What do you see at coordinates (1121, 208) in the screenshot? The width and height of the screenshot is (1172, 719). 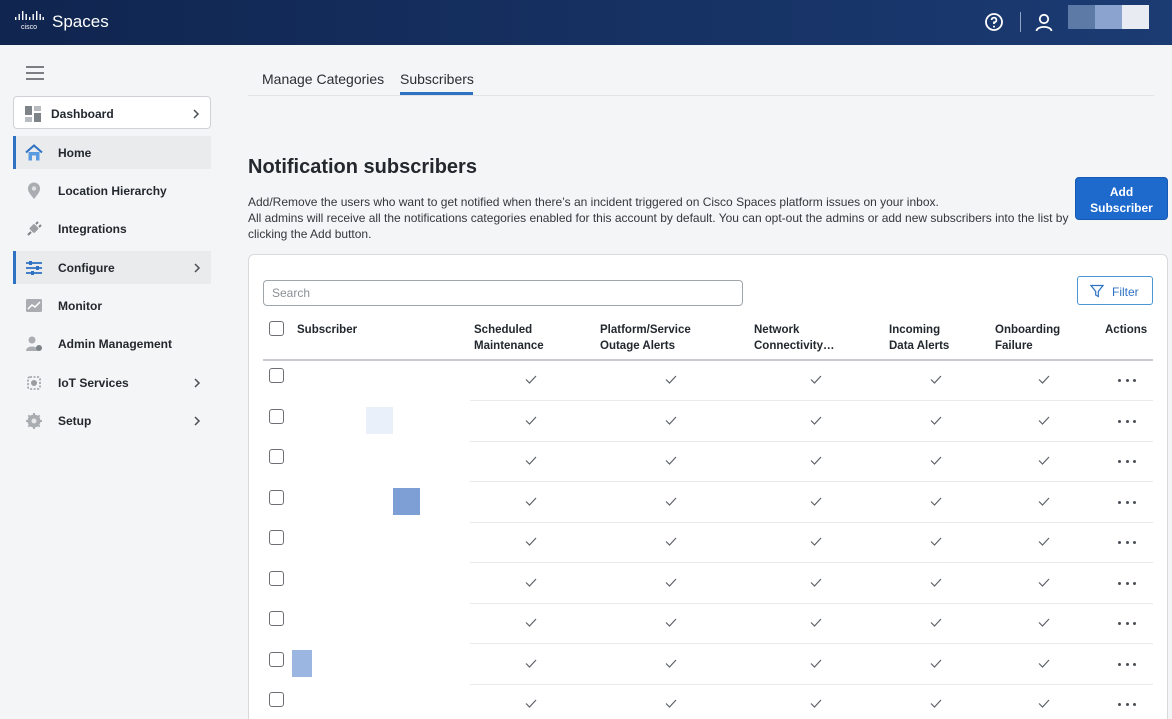 I see `add-button-label: Subscriber` at bounding box center [1121, 208].